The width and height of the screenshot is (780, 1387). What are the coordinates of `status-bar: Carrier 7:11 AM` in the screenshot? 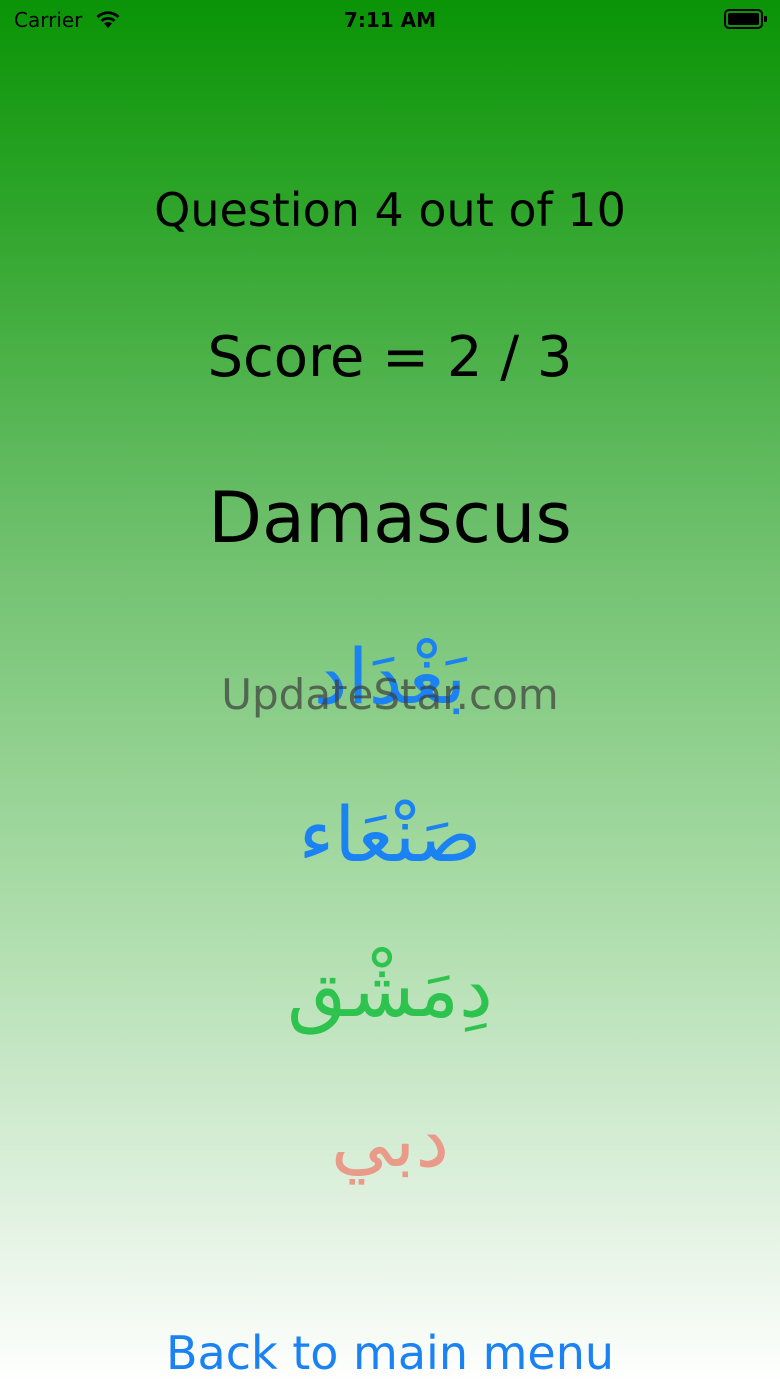 It's located at (390, 20).